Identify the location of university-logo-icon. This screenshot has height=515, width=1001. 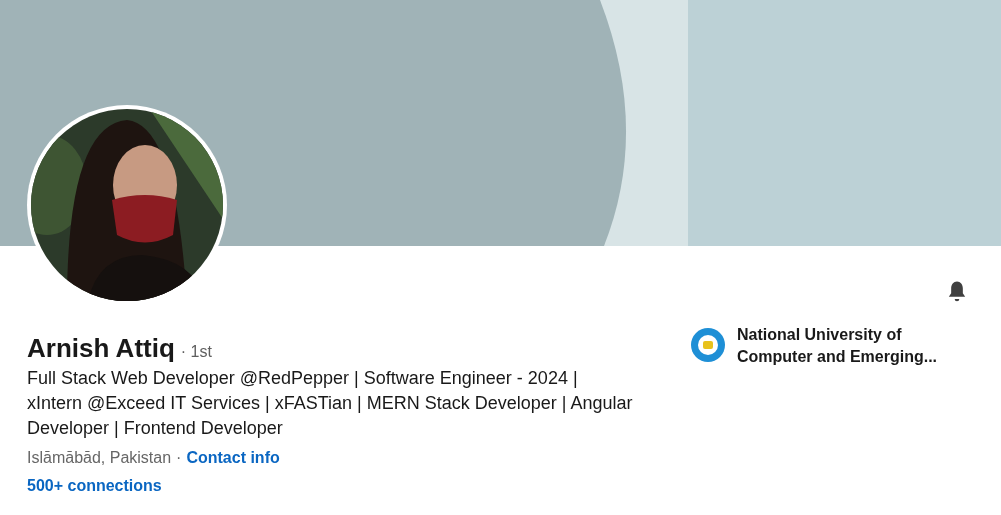
(708, 345).